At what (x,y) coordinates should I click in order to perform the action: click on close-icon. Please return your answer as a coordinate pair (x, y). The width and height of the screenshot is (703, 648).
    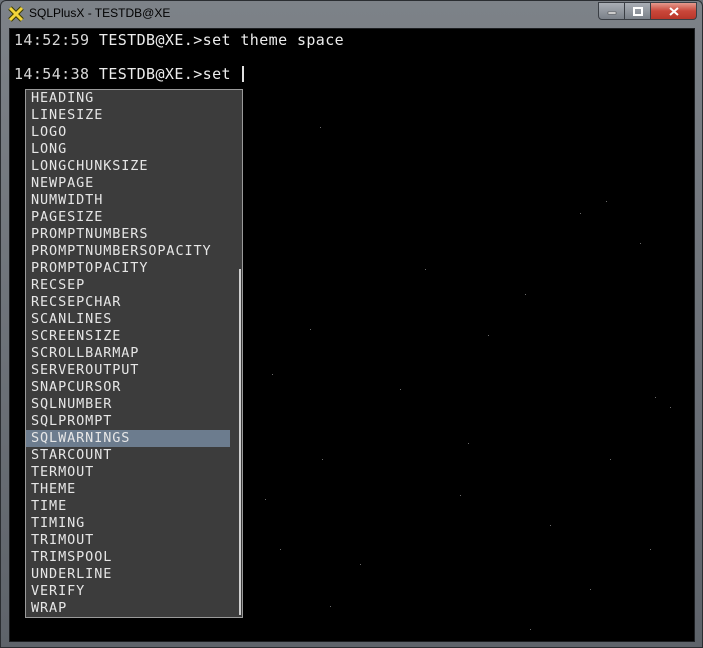
    Looking at the image, I should click on (673, 11).